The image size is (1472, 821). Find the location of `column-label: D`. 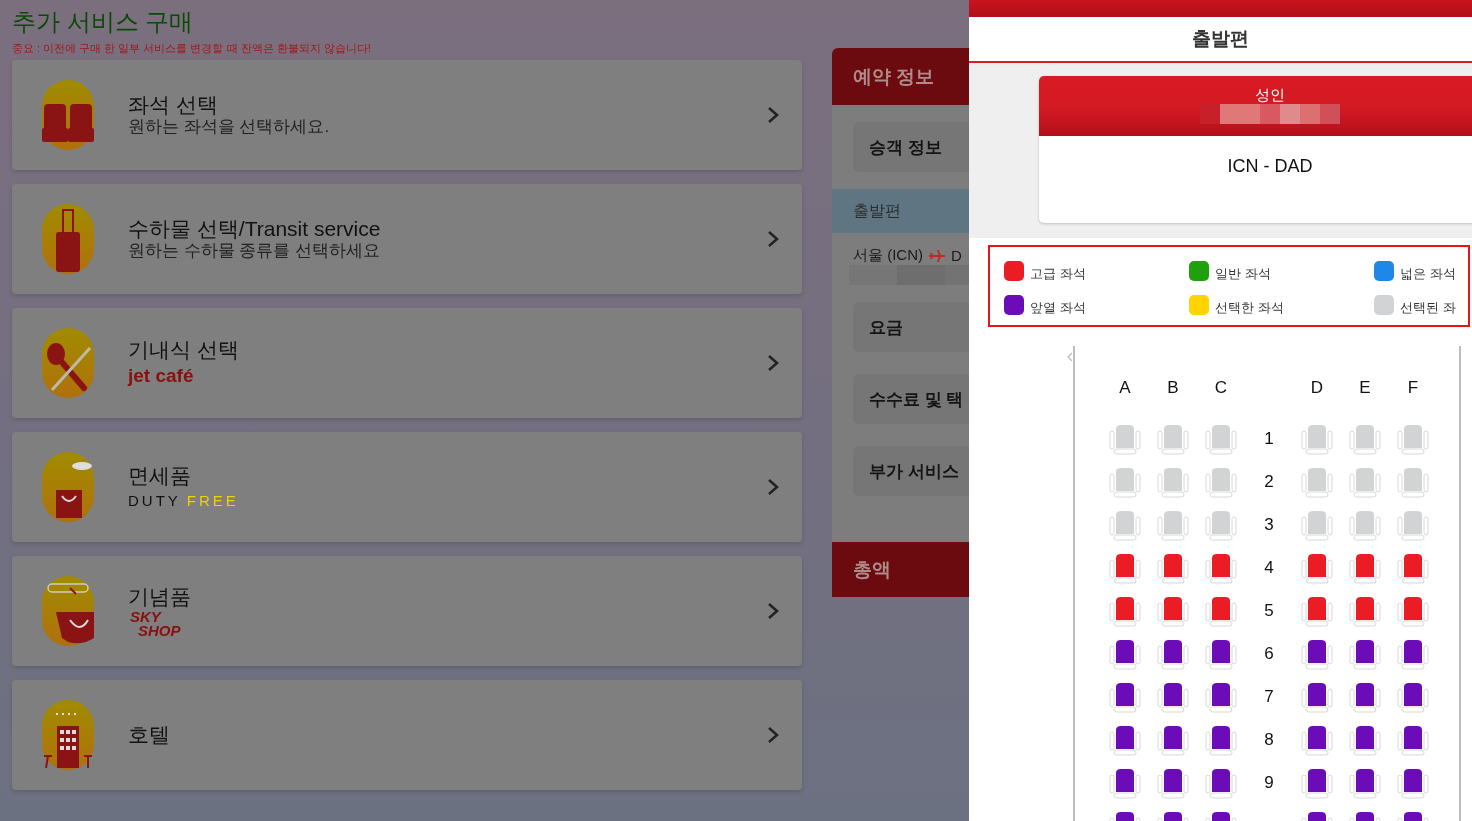

column-label: D is located at coordinates (1317, 388).